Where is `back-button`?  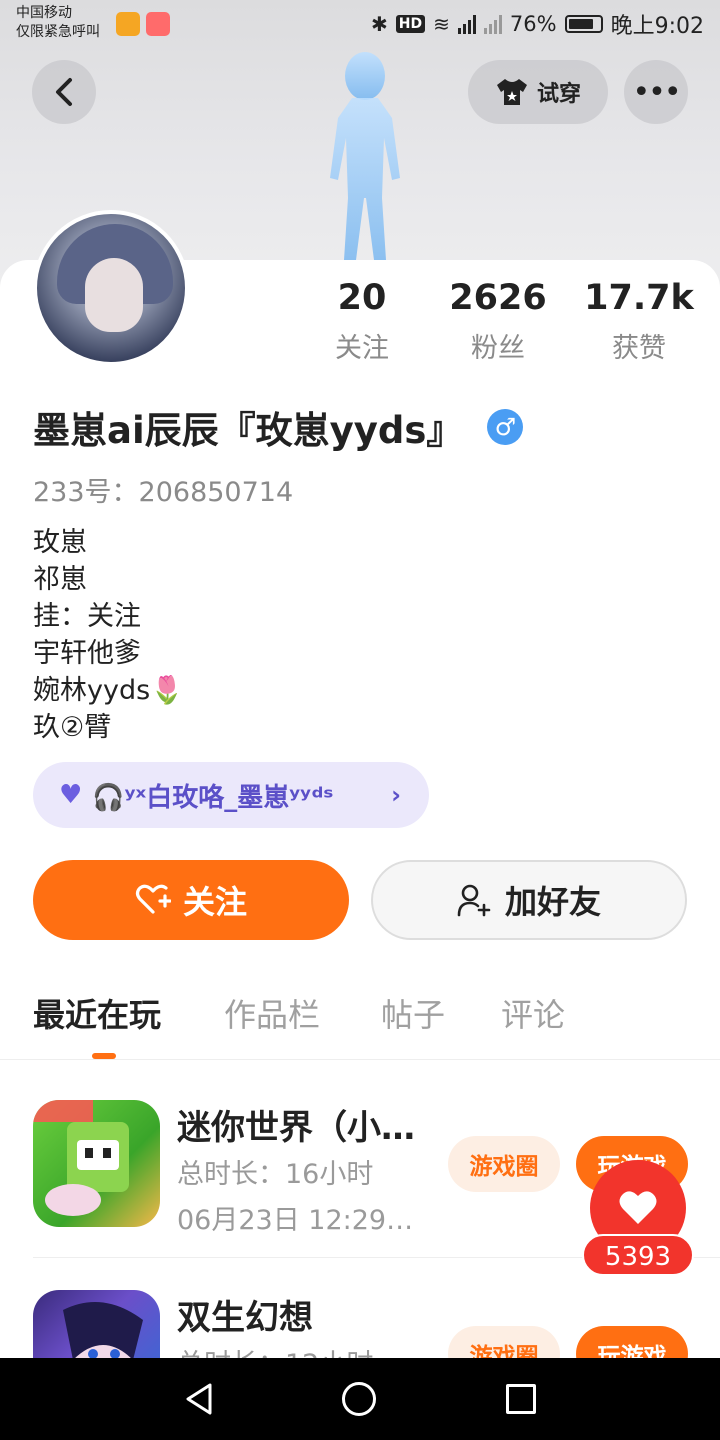 back-button is located at coordinates (64, 92).